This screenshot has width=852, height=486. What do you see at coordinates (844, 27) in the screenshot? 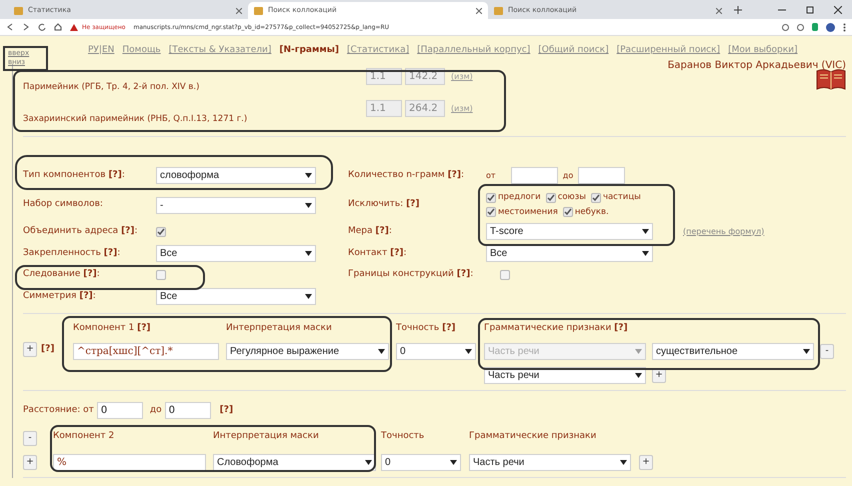
I see `menu-icon` at bounding box center [844, 27].